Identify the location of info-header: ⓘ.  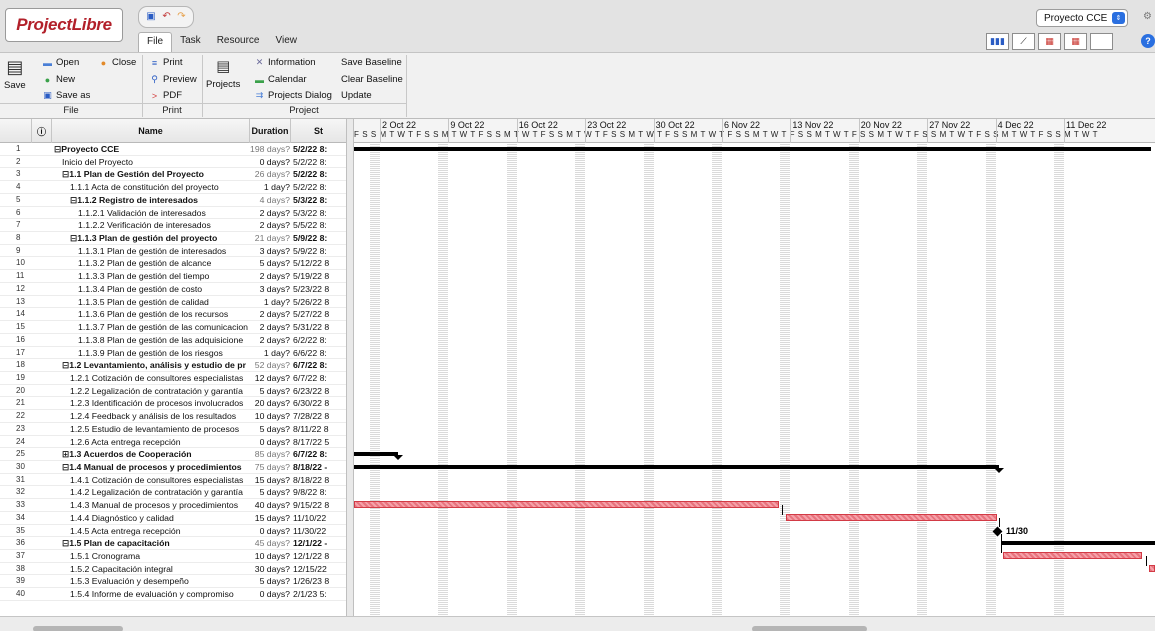
(42, 131).